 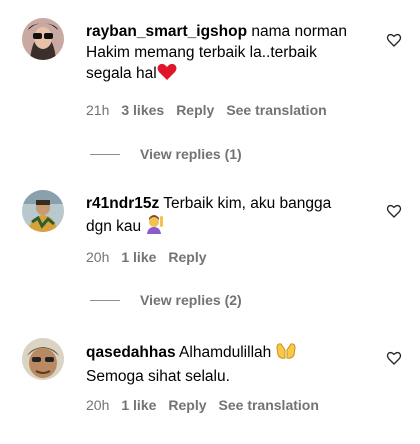 What do you see at coordinates (155, 227) in the screenshot?
I see `person-raising-hand-emoji-icon` at bounding box center [155, 227].